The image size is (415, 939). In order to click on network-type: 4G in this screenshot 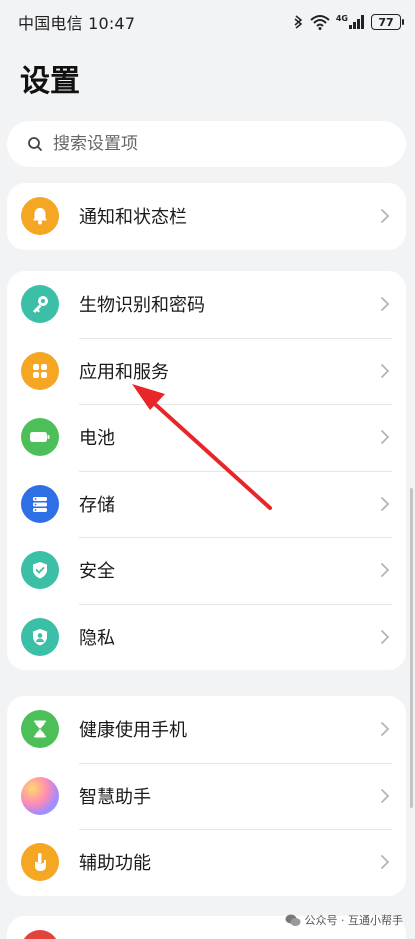, I will do `click(350, 22)`.